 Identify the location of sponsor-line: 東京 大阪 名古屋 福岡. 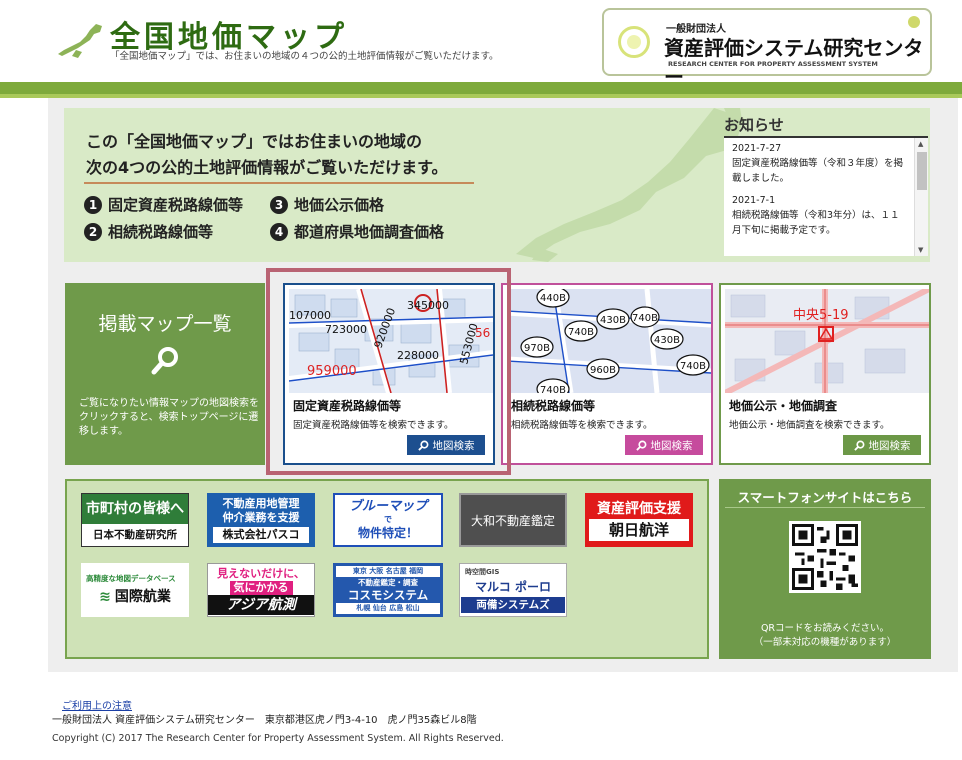
(388, 571).